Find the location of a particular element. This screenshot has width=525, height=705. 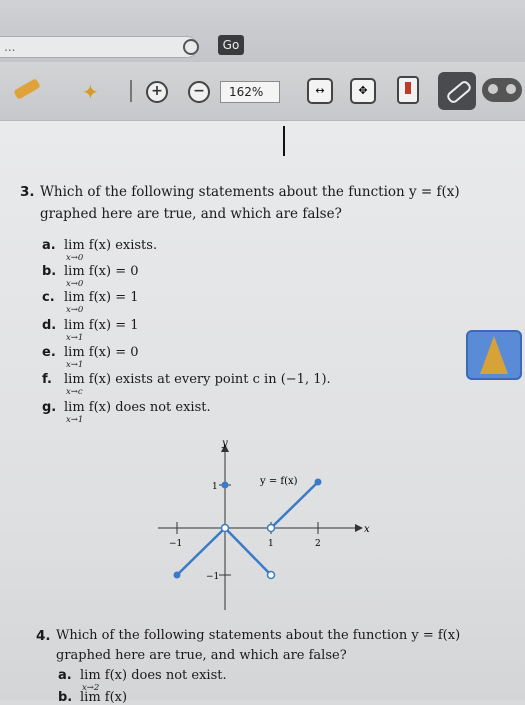

problem-3-item: g. lim f(x) does not exist. is located at coordinates (126, 407).